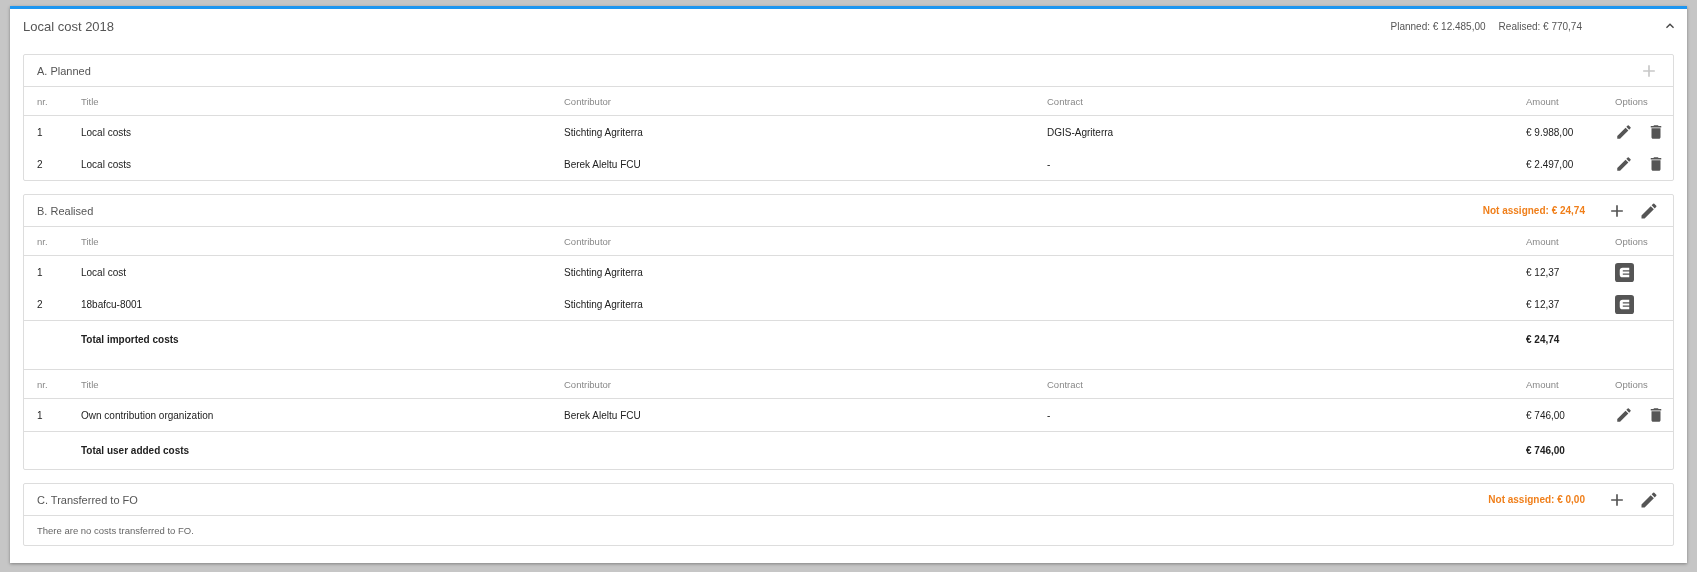 This screenshot has height=572, width=1697. Describe the element at coordinates (136, 450) in the screenshot. I see `total-label: Total user added costs` at that location.